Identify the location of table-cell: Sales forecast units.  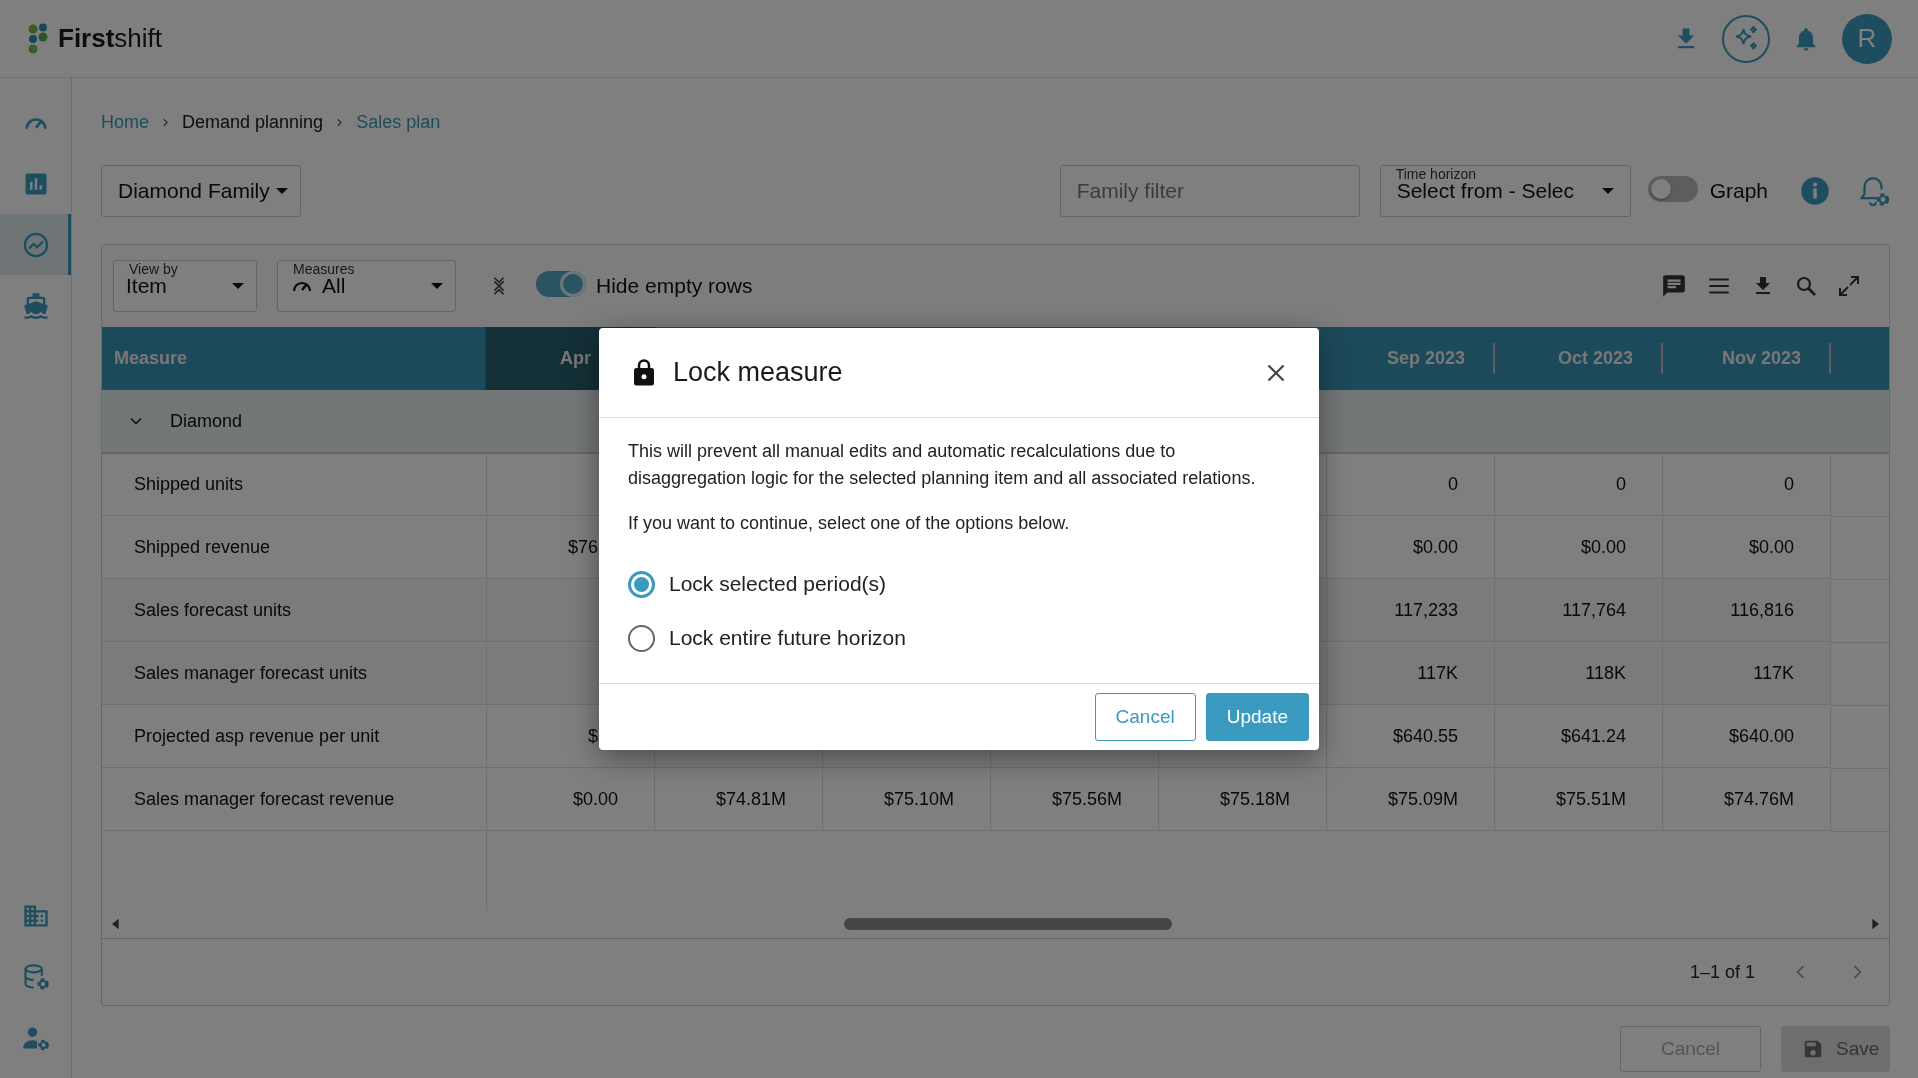
(294, 611).